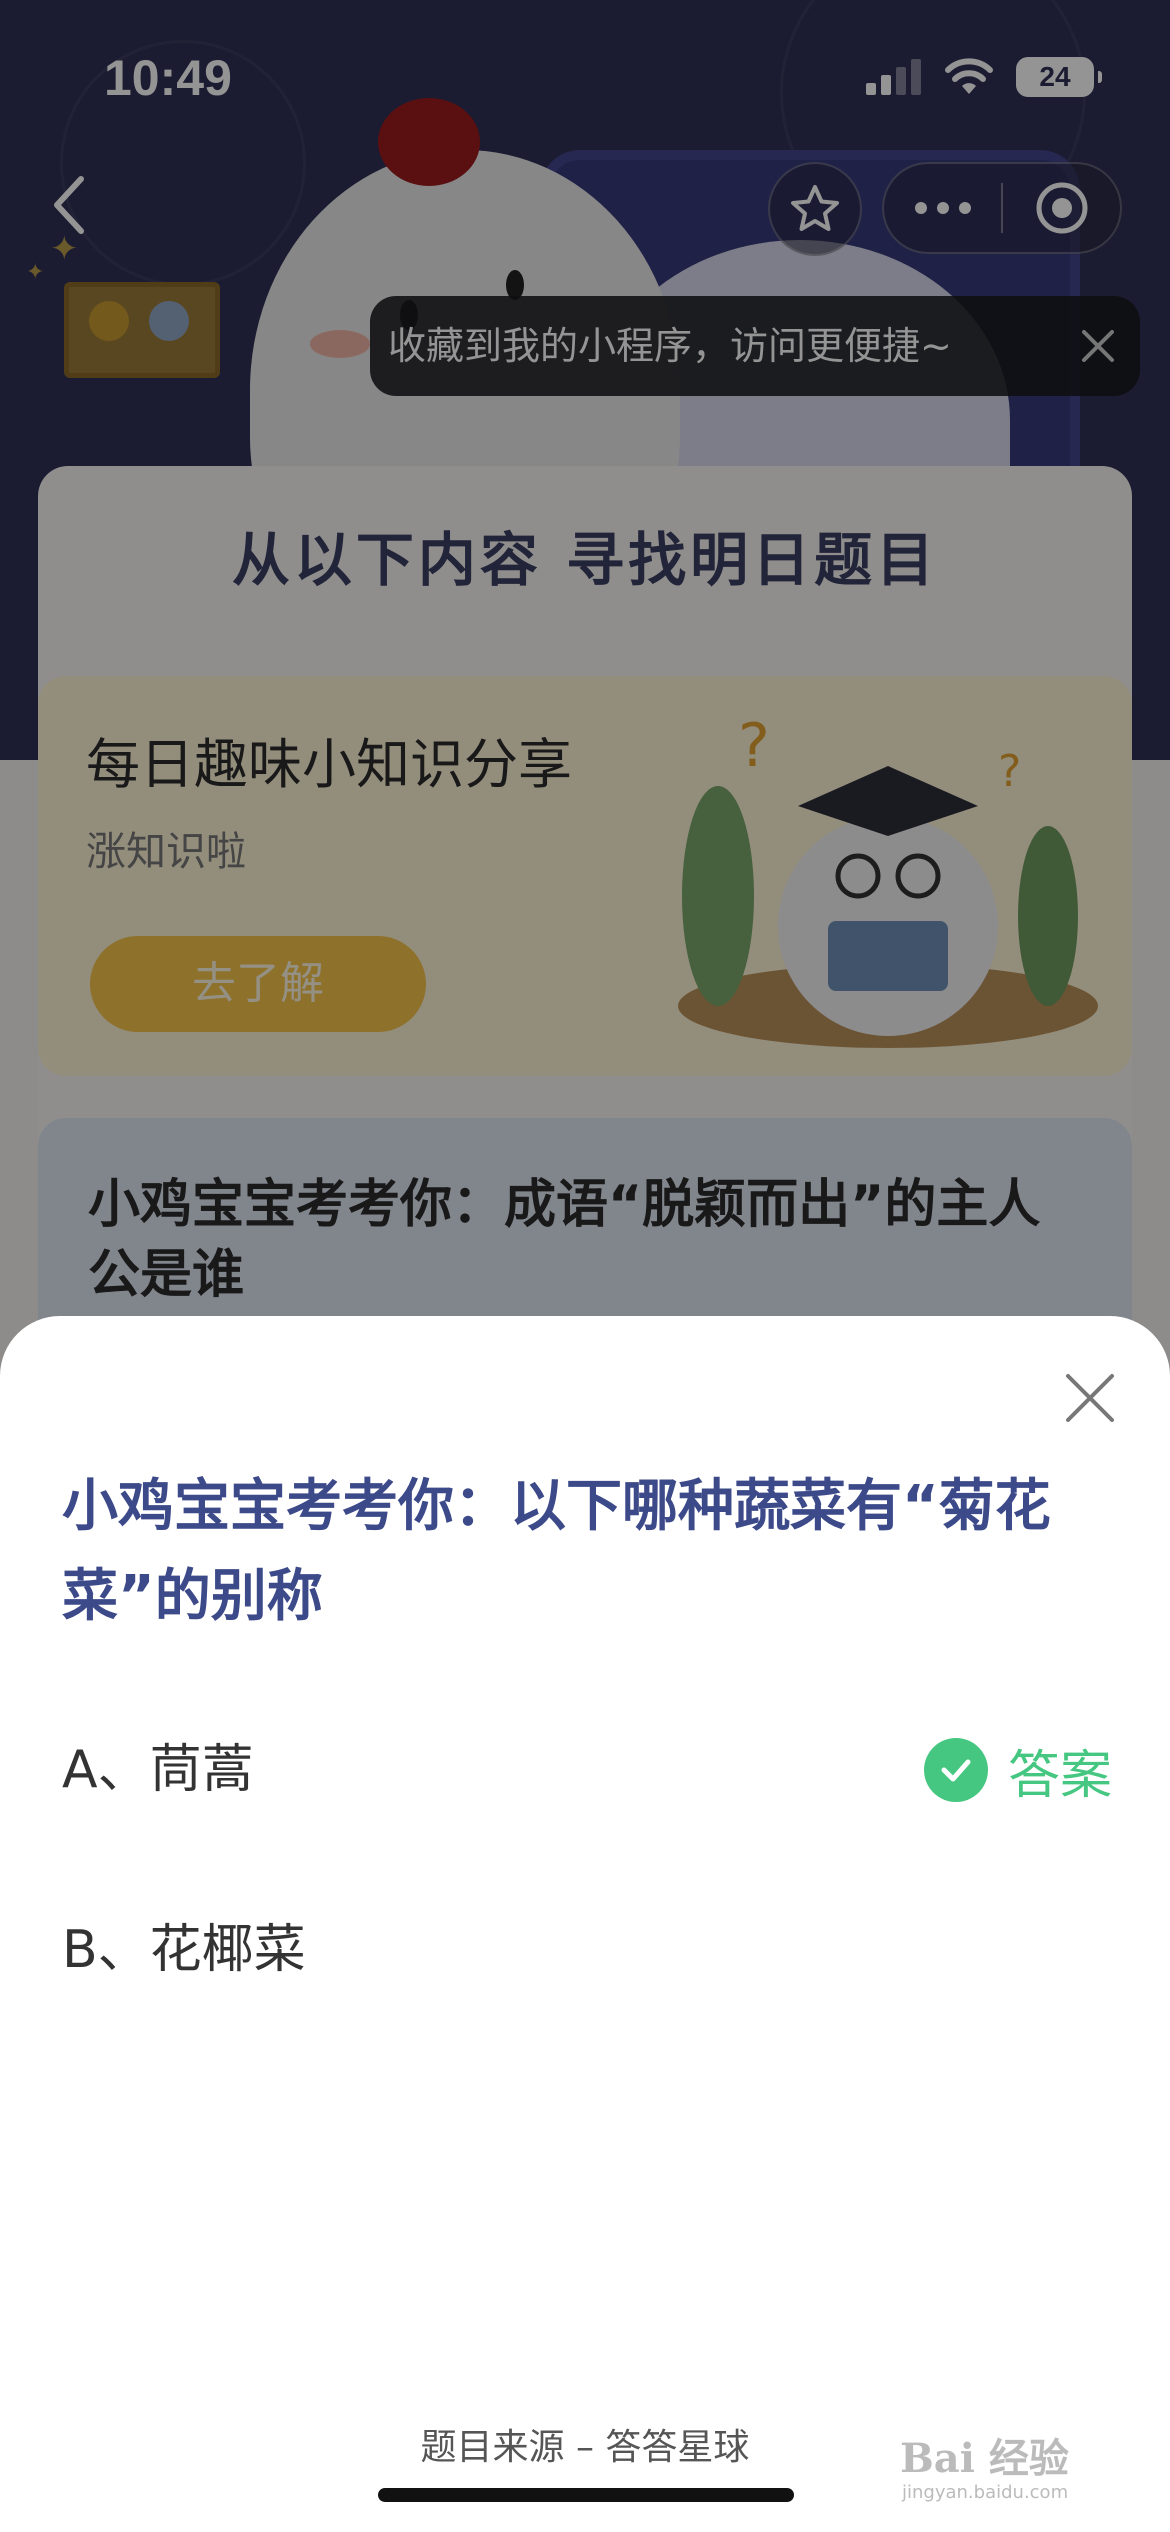 The image size is (1170, 2532). I want to click on sheet-close-button, so click(1090, 1398).